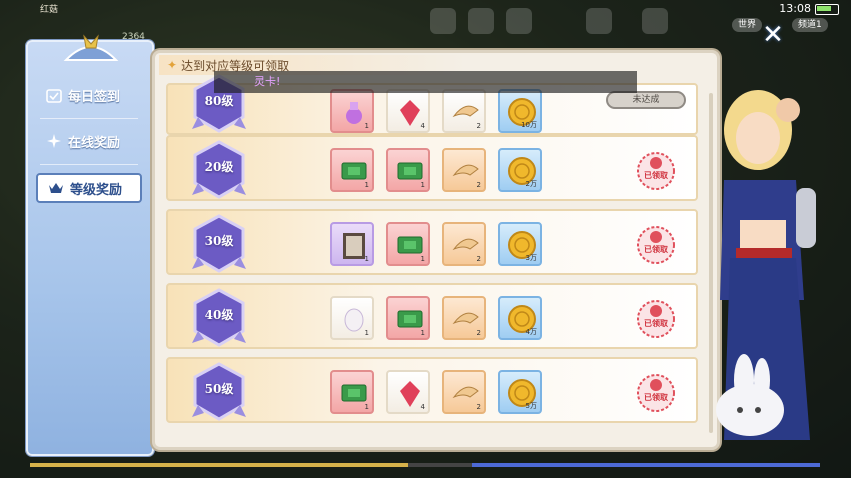 The image size is (851, 478). Describe the element at coordinates (432, 242) in the screenshot. I see `level-reward-row: 30级 1 1 2 3万 已领取` at that location.